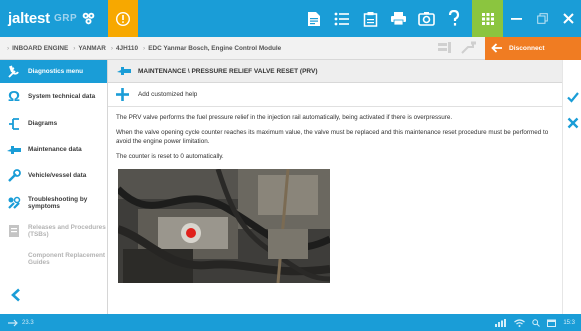 The image size is (581, 331). What do you see at coordinates (469, 48) in the screenshot?
I see `connector-icon` at bounding box center [469, 48].